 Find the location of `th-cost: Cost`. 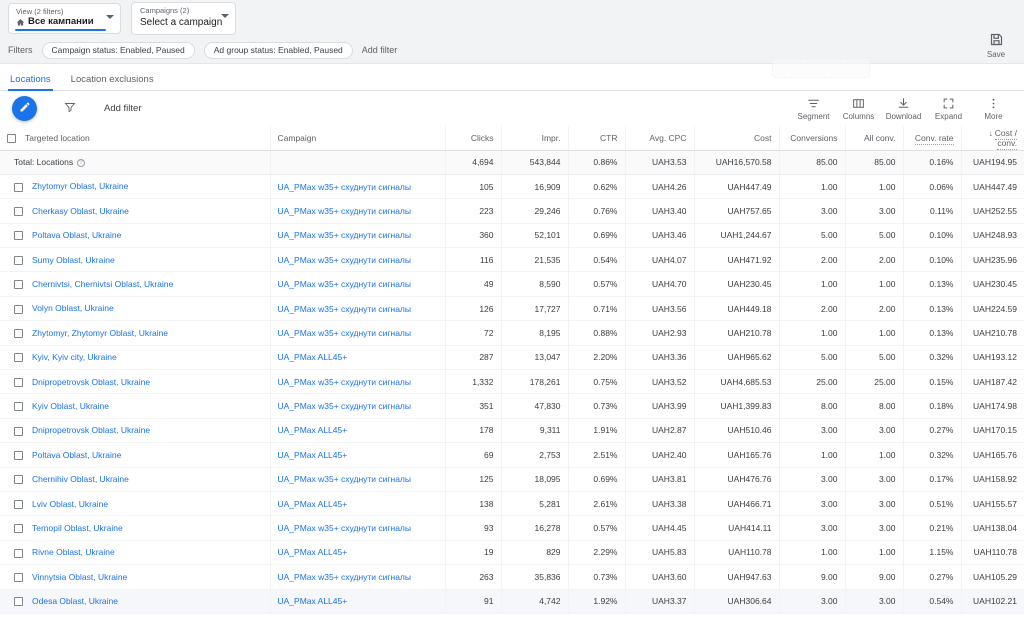

th-cost: Cost is located at coordinates (737, 138).